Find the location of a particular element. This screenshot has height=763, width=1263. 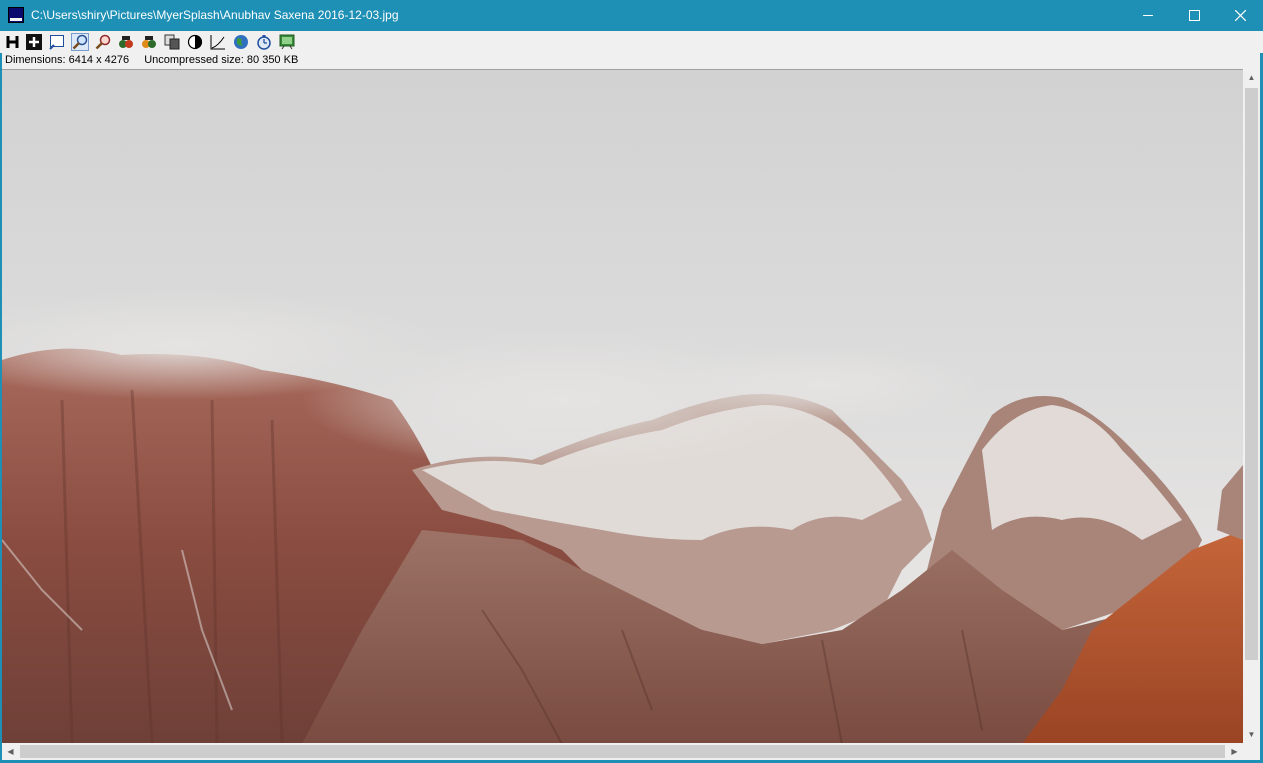

scroll-up-arrow-icon: ▲ is located at coordinates (1251, 77).